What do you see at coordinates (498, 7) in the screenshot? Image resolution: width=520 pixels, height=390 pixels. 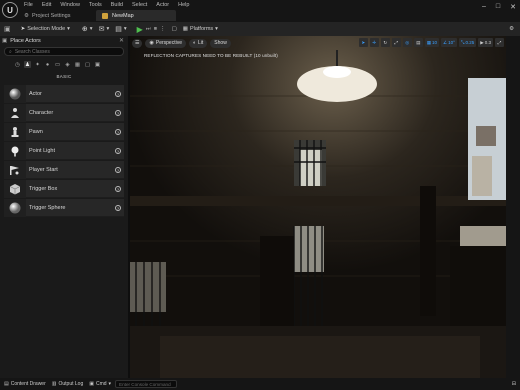 I see `maximize-icon: □` at bounding box center [498, 7].